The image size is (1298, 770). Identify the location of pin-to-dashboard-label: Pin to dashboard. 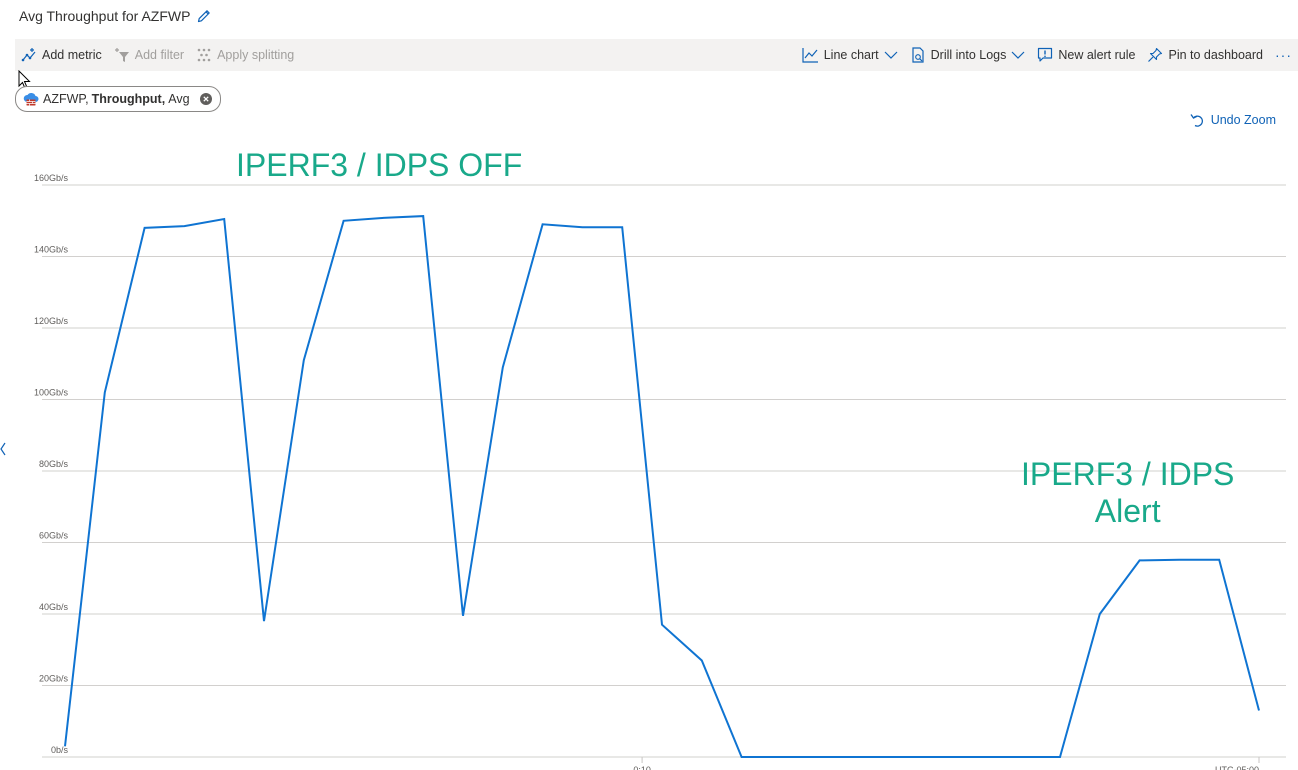
(1215, 55).